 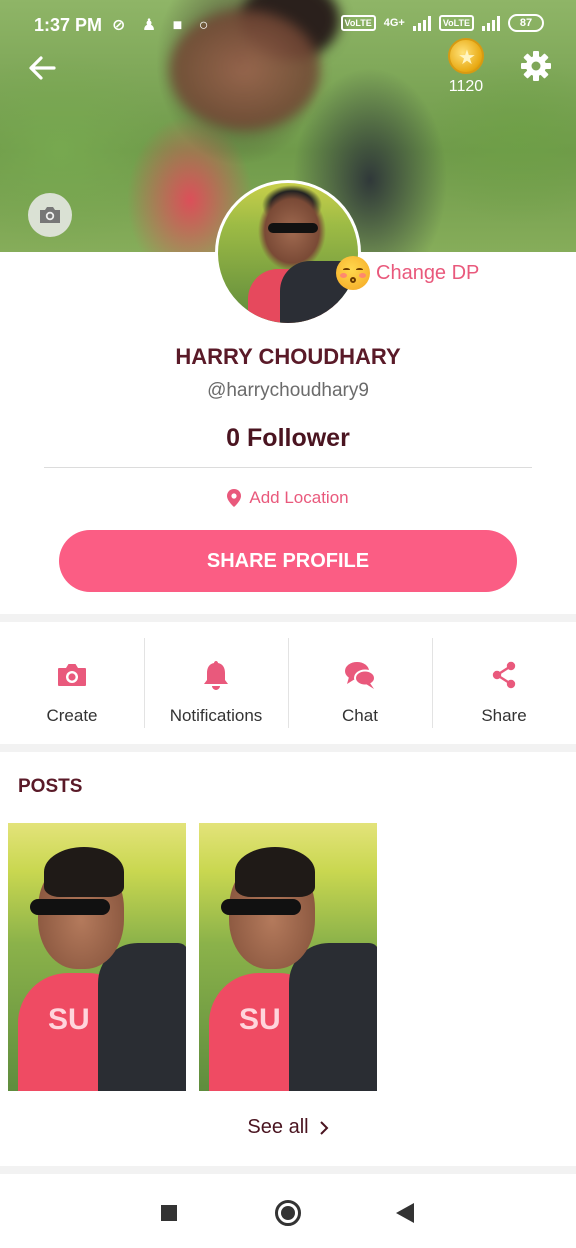 I want to click on chat-icon, so click(x=360, y=675).